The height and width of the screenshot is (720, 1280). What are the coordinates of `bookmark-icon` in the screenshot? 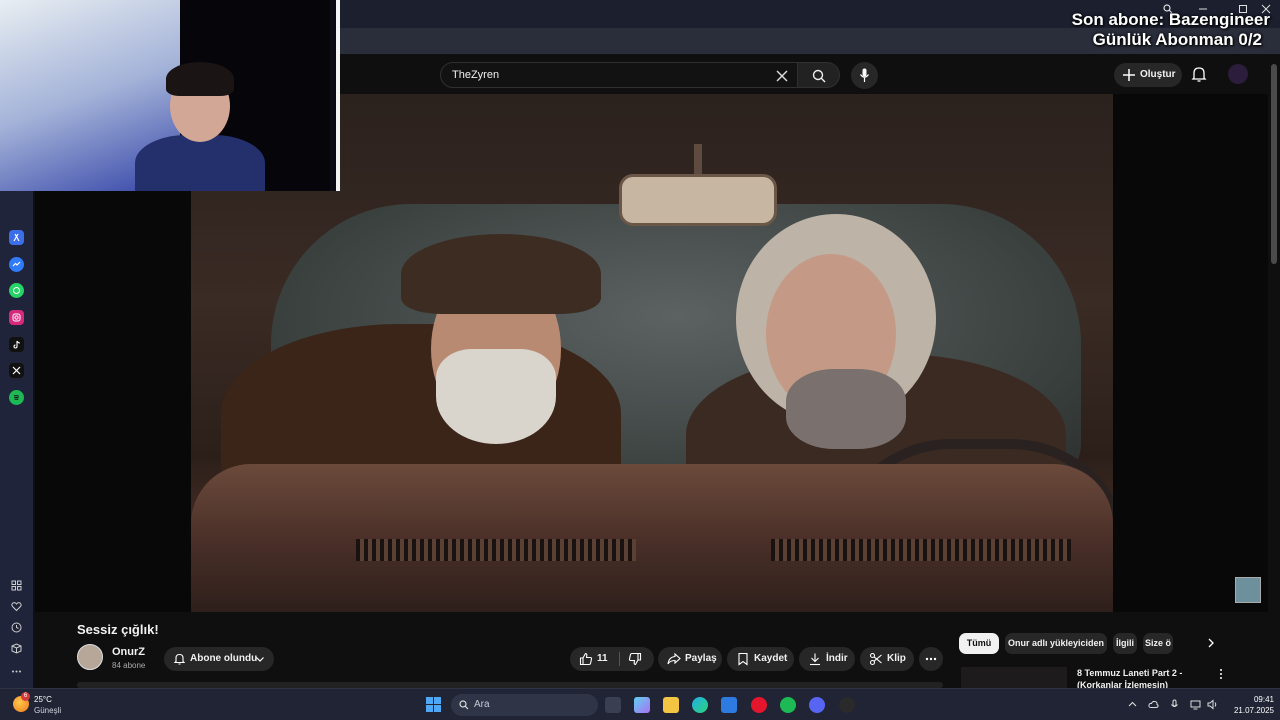 It's located at (743, 659).